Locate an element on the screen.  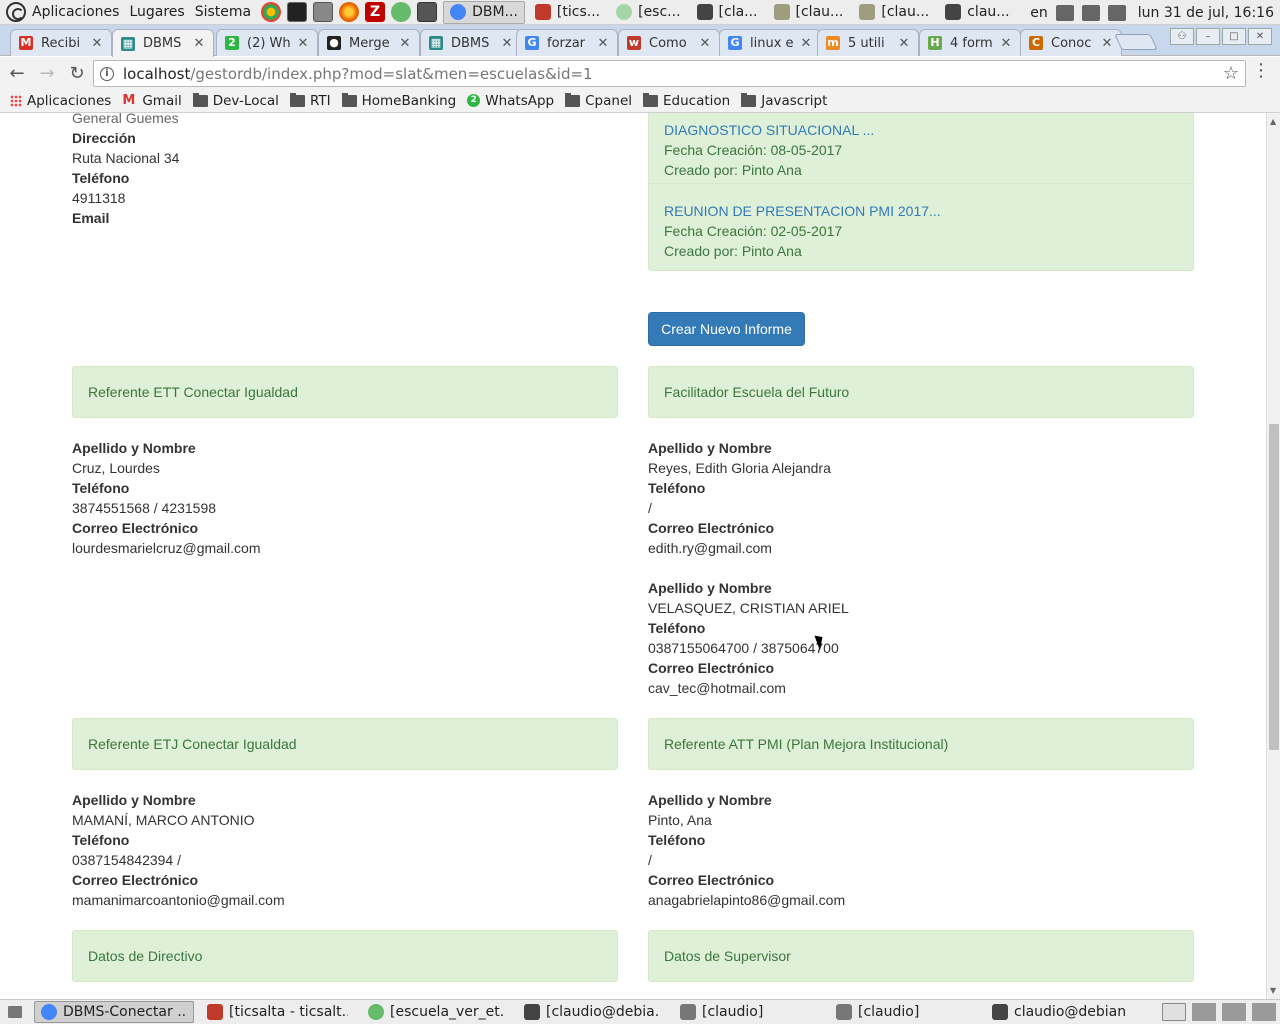
browser-tab: H 4 form ✕ is located at coordinates (970, 42).